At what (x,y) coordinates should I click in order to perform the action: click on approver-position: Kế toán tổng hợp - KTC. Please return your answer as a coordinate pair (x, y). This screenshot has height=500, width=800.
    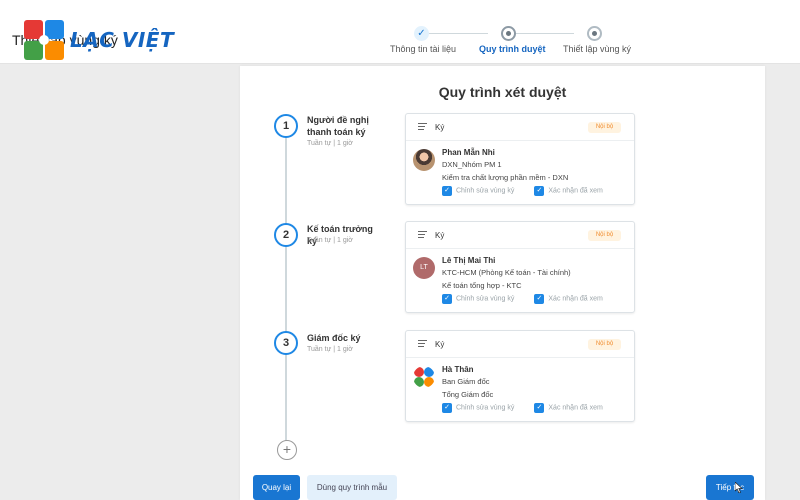
    Looking at the image, I should click on (482, 285).